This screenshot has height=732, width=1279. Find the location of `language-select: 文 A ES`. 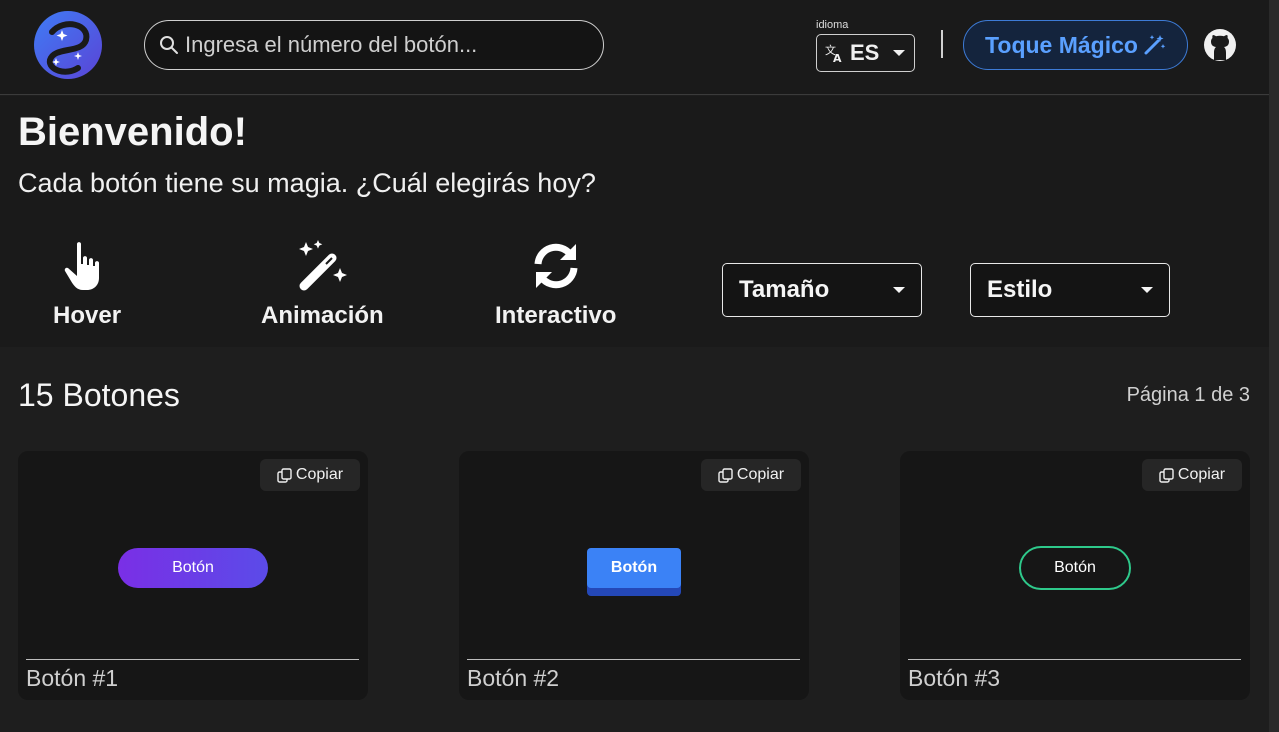

language-select: 文 A ES is located at coordinates (865, 53).